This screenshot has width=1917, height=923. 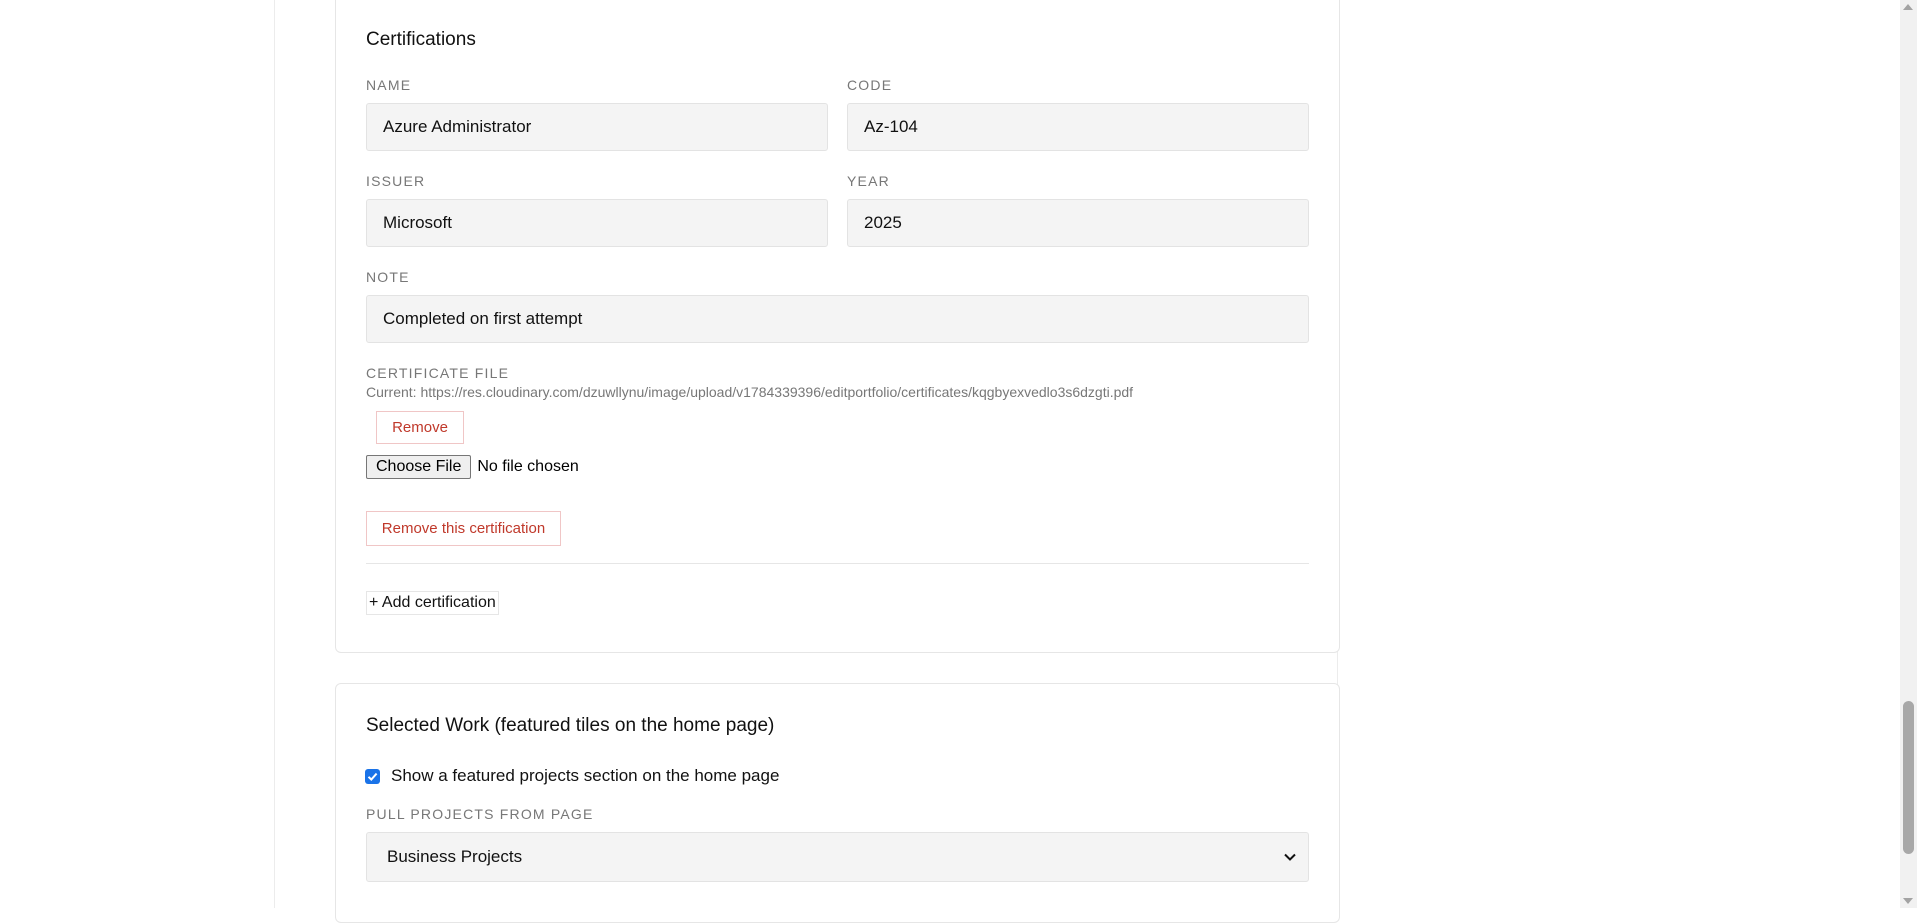 What do you see at coordinates (870, 85) in the screenshot?
I see `code-label: CODE` at bounding box center [870, 85].